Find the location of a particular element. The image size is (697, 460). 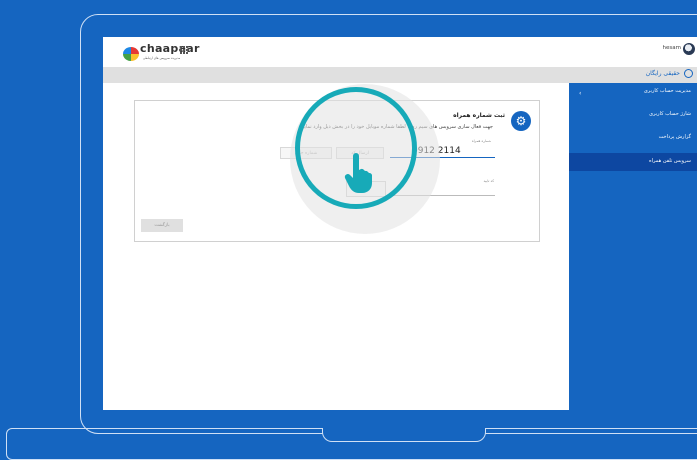

username: hesam is located at coordinates (672, 48).